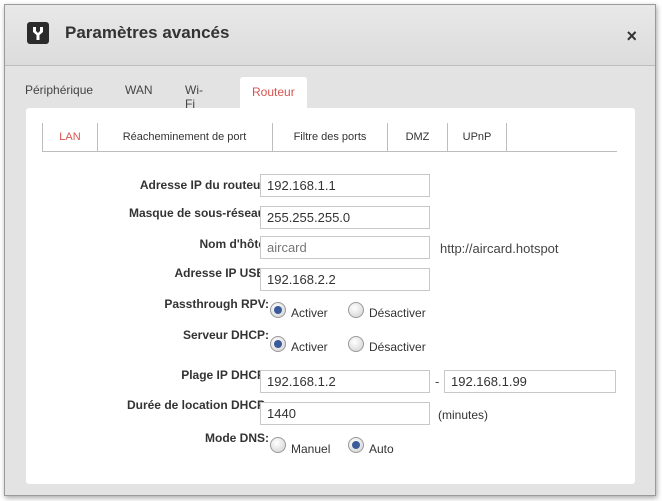 This screenshot has width=662, height=501. I want to click on subnet-mask-input, so click(345, 217).